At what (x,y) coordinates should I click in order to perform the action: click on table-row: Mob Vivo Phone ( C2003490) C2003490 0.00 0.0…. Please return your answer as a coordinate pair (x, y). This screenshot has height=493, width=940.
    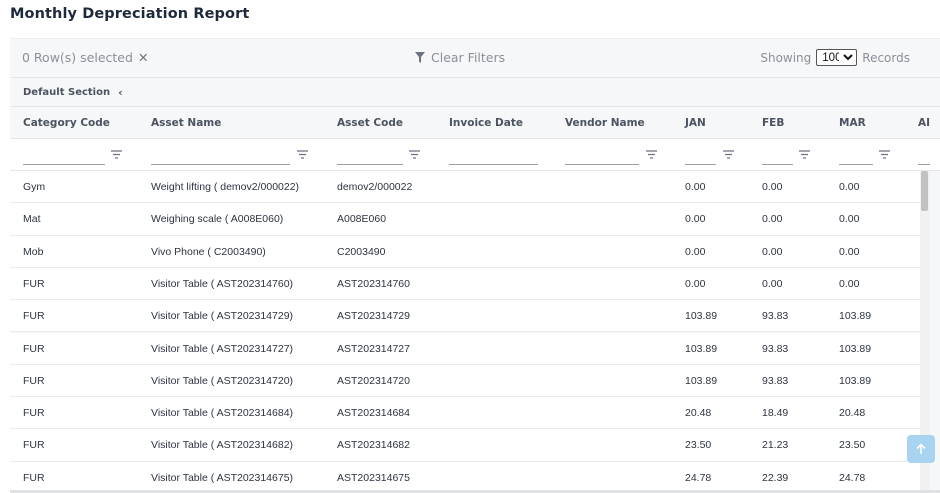
    Looking at the image, I should click on (465, 251).